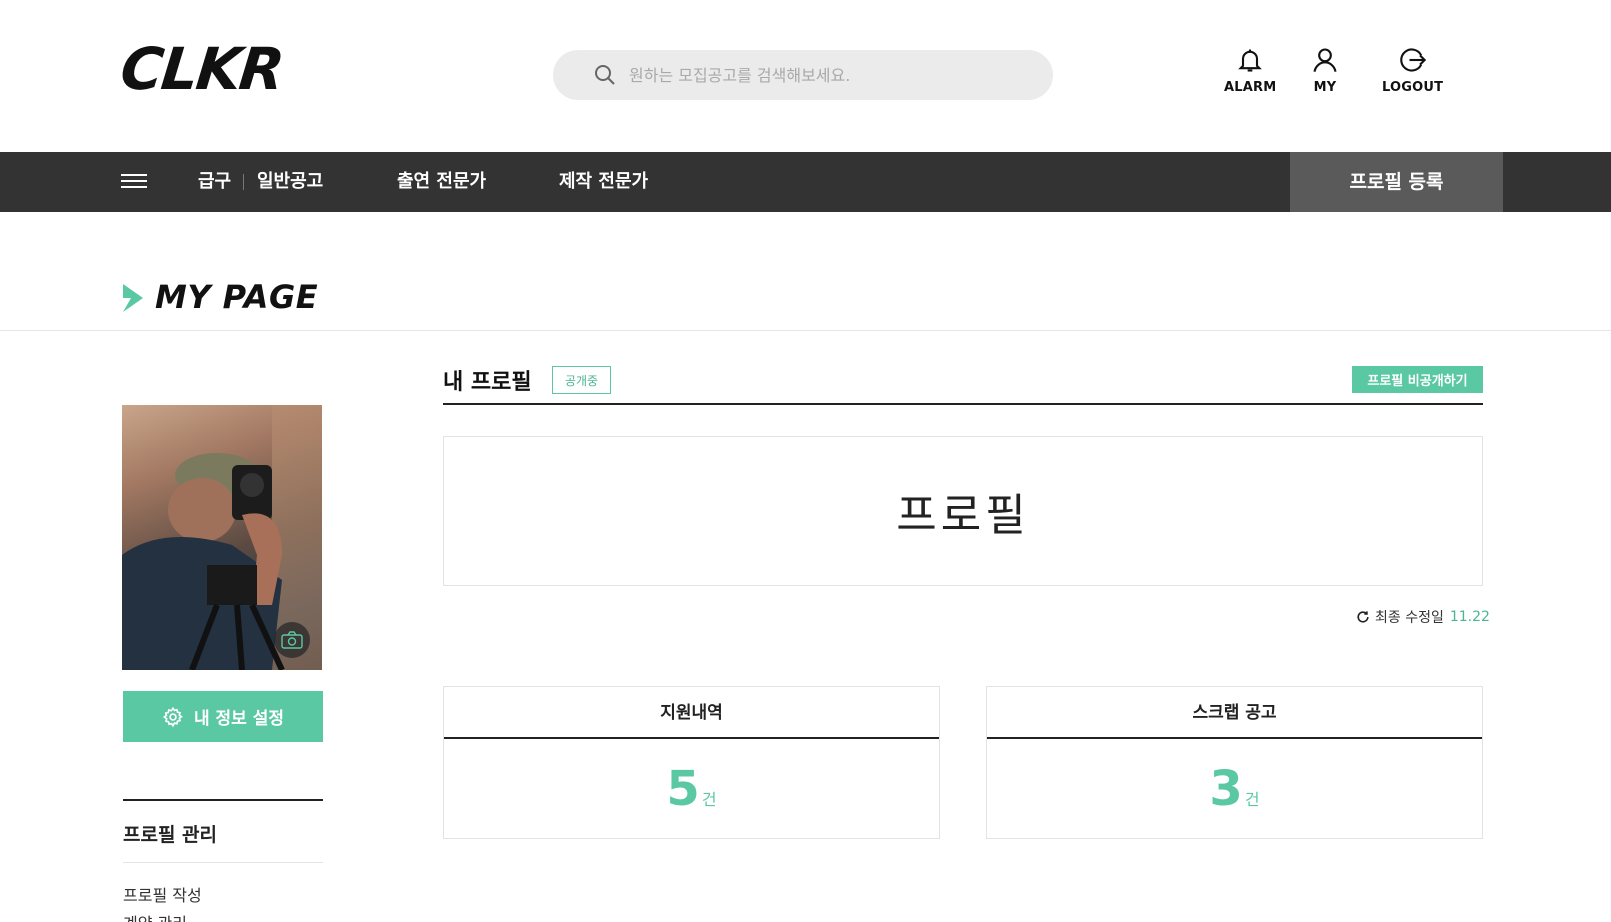  I want to click on nav-item-performers: 출연 전문가, so click(441, 182).